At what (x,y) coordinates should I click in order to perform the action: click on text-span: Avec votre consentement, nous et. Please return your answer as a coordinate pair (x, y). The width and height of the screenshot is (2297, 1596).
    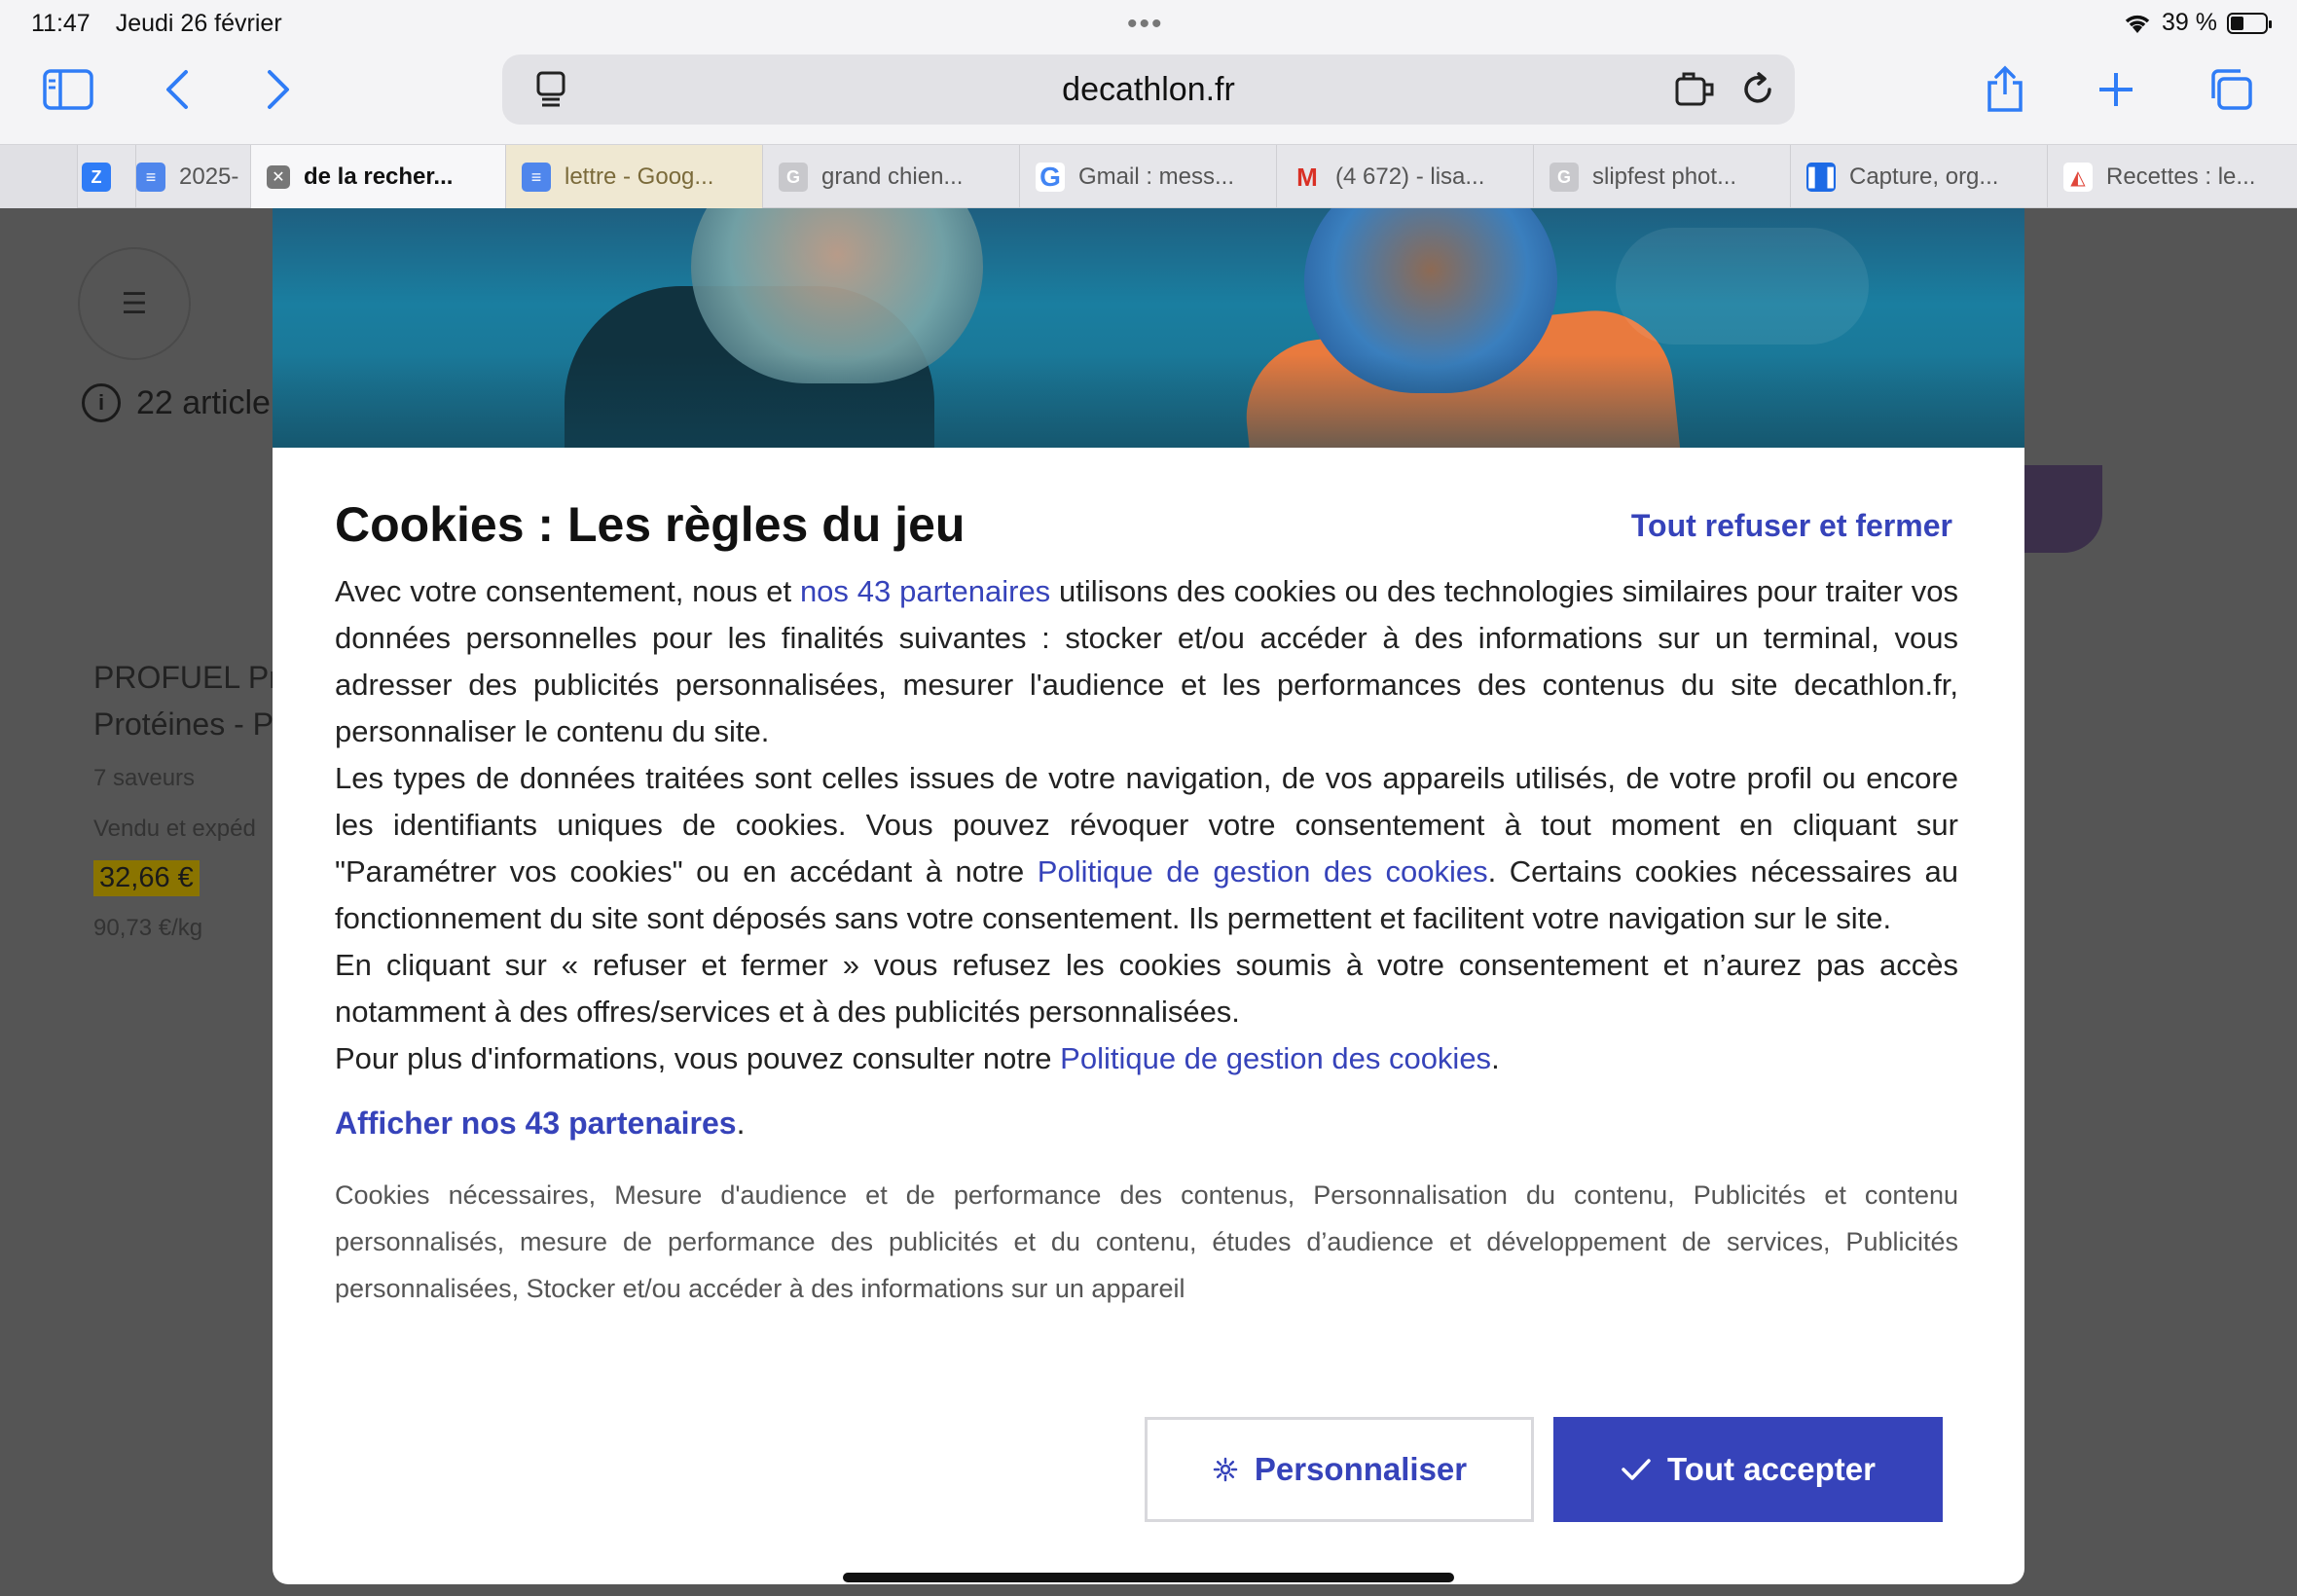
    Looking at the image, I should click on (568, 591).